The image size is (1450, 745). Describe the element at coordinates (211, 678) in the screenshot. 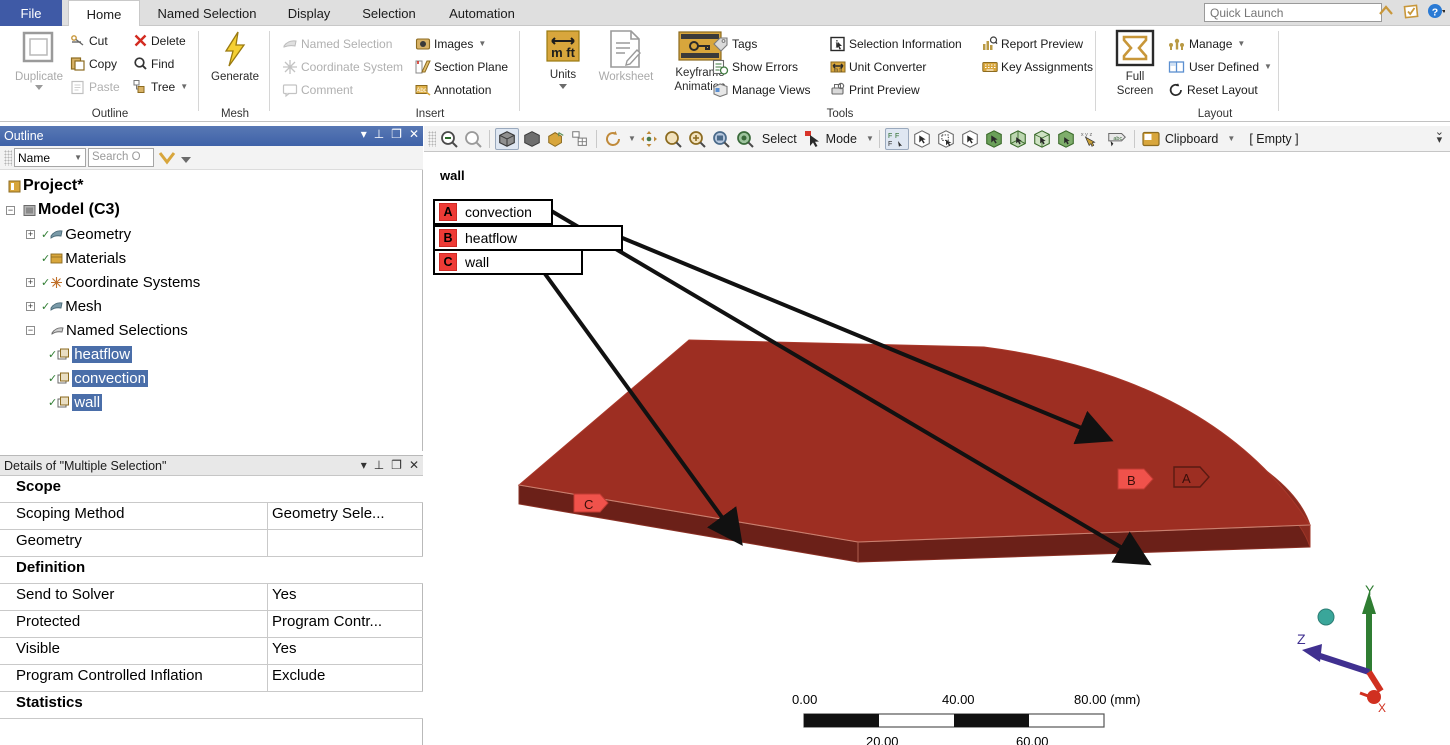

I see `details-row-program-controlled-inflation: Program Controlled Inflation Exclude` at that location.